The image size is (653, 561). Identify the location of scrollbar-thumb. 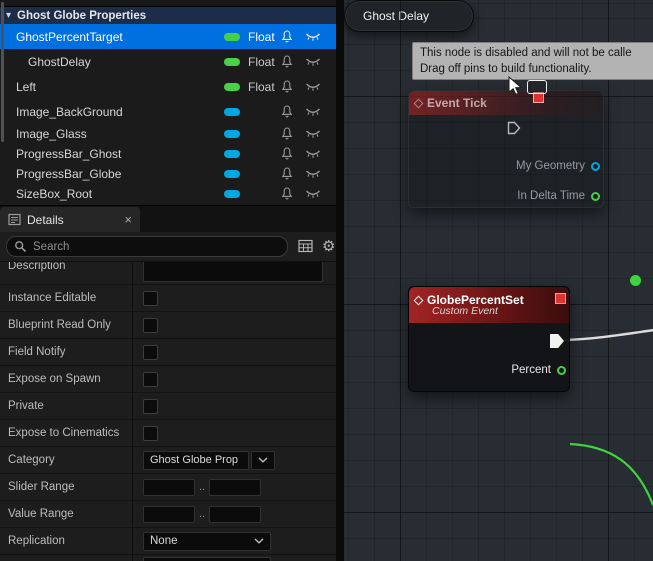
(2, 72).